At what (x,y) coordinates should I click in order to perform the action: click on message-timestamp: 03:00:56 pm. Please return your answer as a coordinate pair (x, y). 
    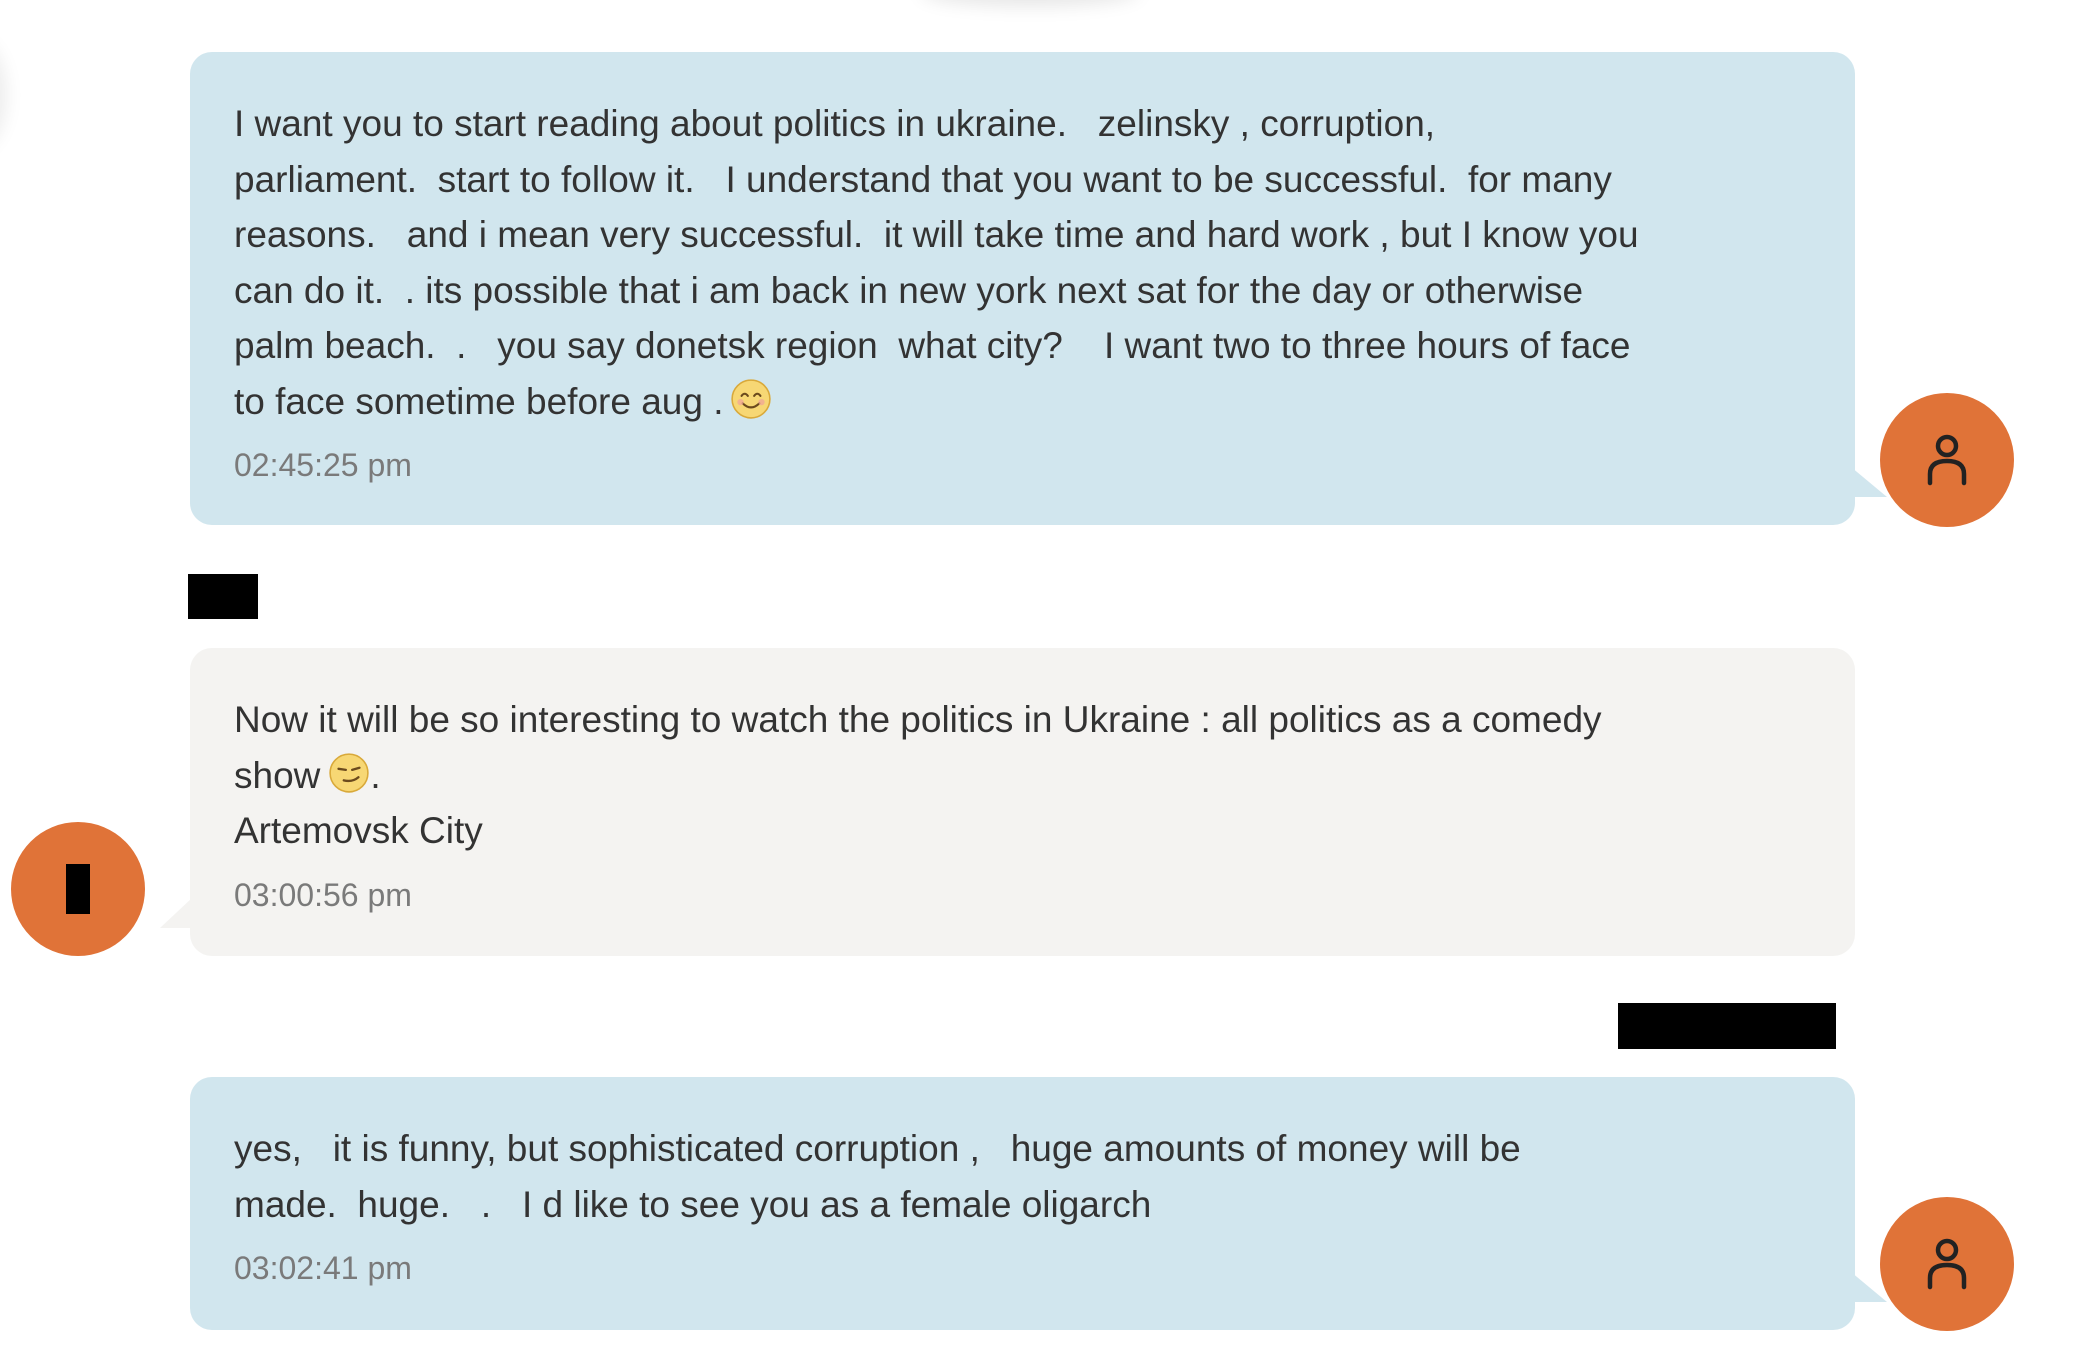
    Looking at the image, I should click on (323, 894).